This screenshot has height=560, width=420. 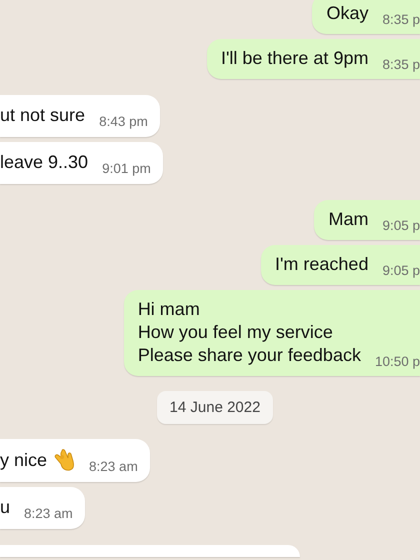 What do you see at coordinates (397, 361) in the screenshot?
I see `message-time: 10:50 p` at bounding box center [397, 361].